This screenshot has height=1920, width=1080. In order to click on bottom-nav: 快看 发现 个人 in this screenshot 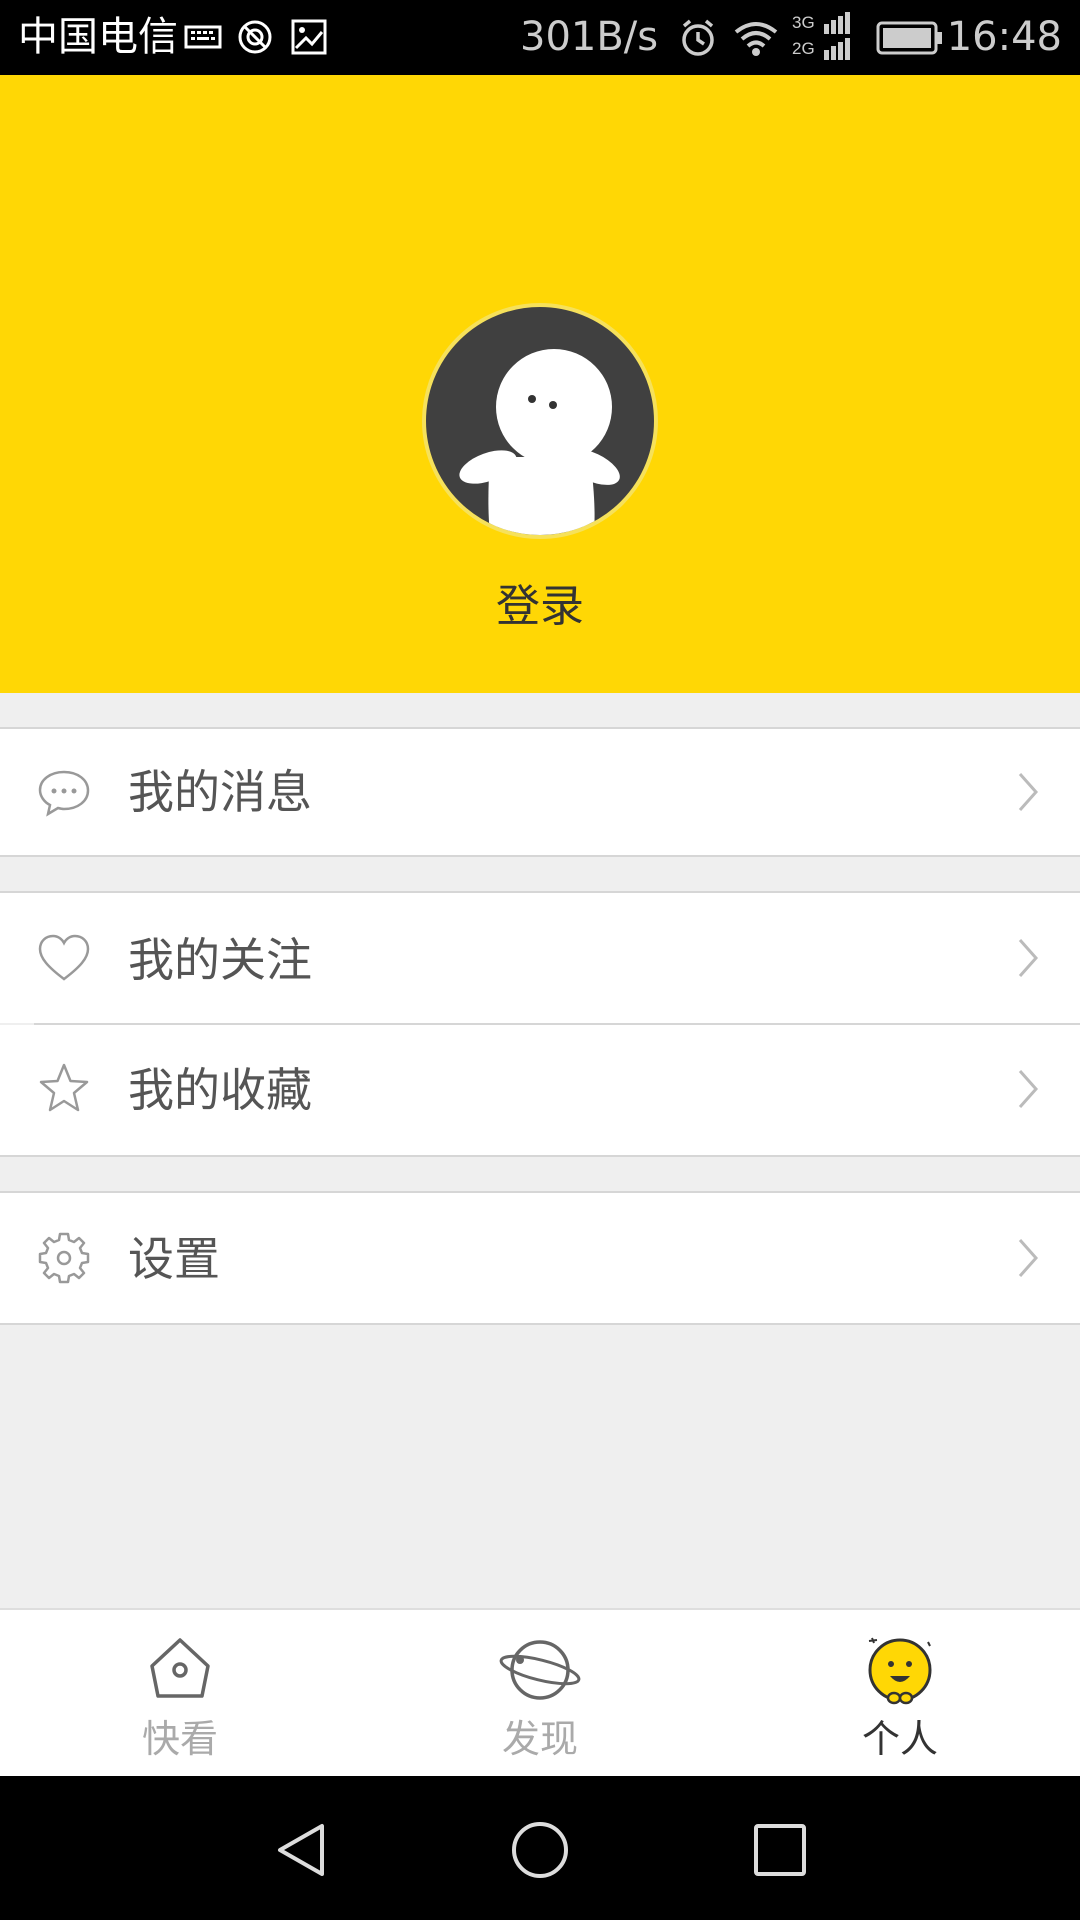, I will do `click(540, 1692)`.